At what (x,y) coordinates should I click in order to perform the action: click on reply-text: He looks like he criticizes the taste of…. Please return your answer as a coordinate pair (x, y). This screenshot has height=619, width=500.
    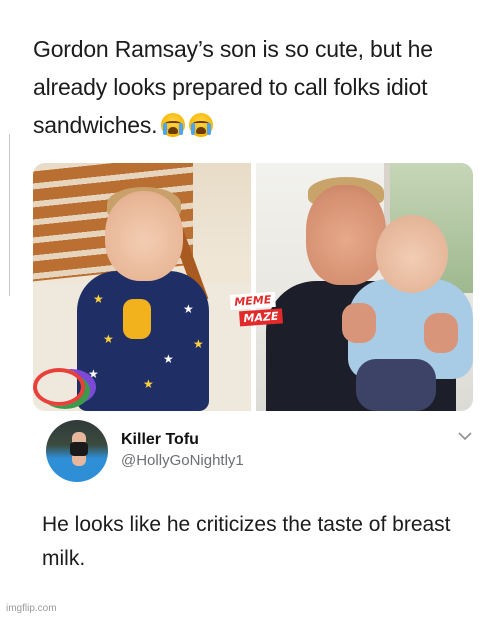
    Looking at the image, I should click on (246, 541).